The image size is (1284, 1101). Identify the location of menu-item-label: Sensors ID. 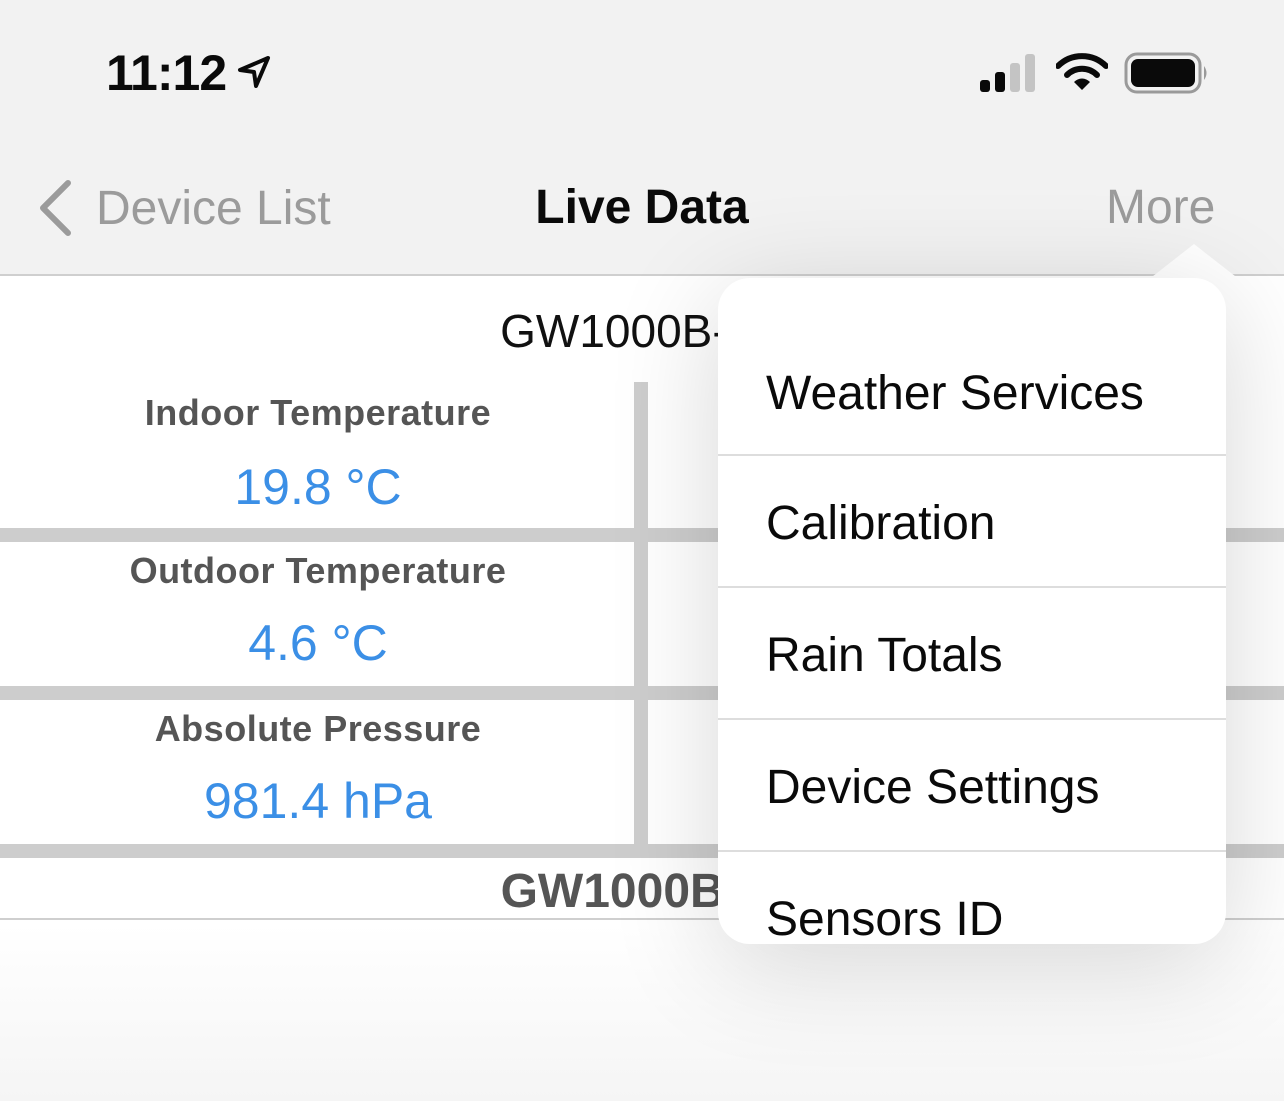
(885, 918).